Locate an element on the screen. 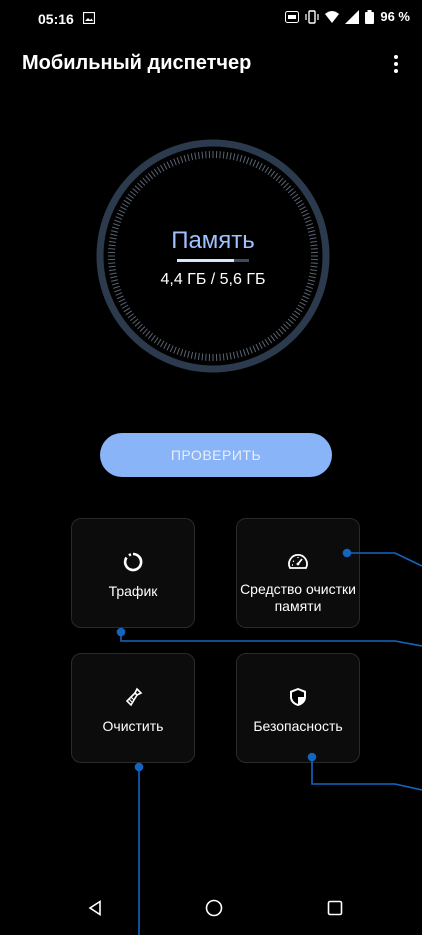 This screenshot has height=935, width=422. back-triangle-icon is located at coordinates (94, 908).